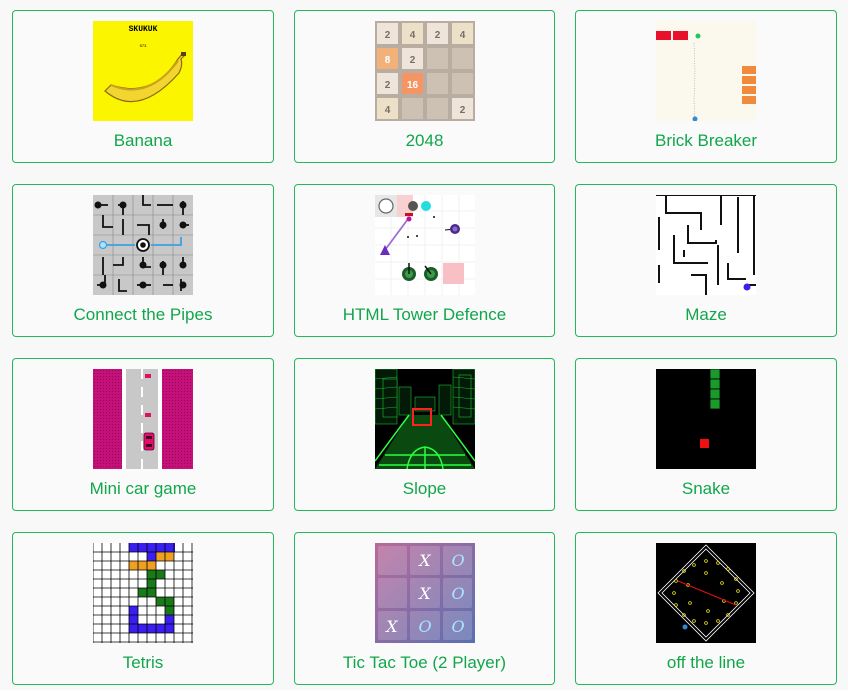 The image size is (848, 690). I want to click on off-the-line-thumbnail, so click(706, 593).